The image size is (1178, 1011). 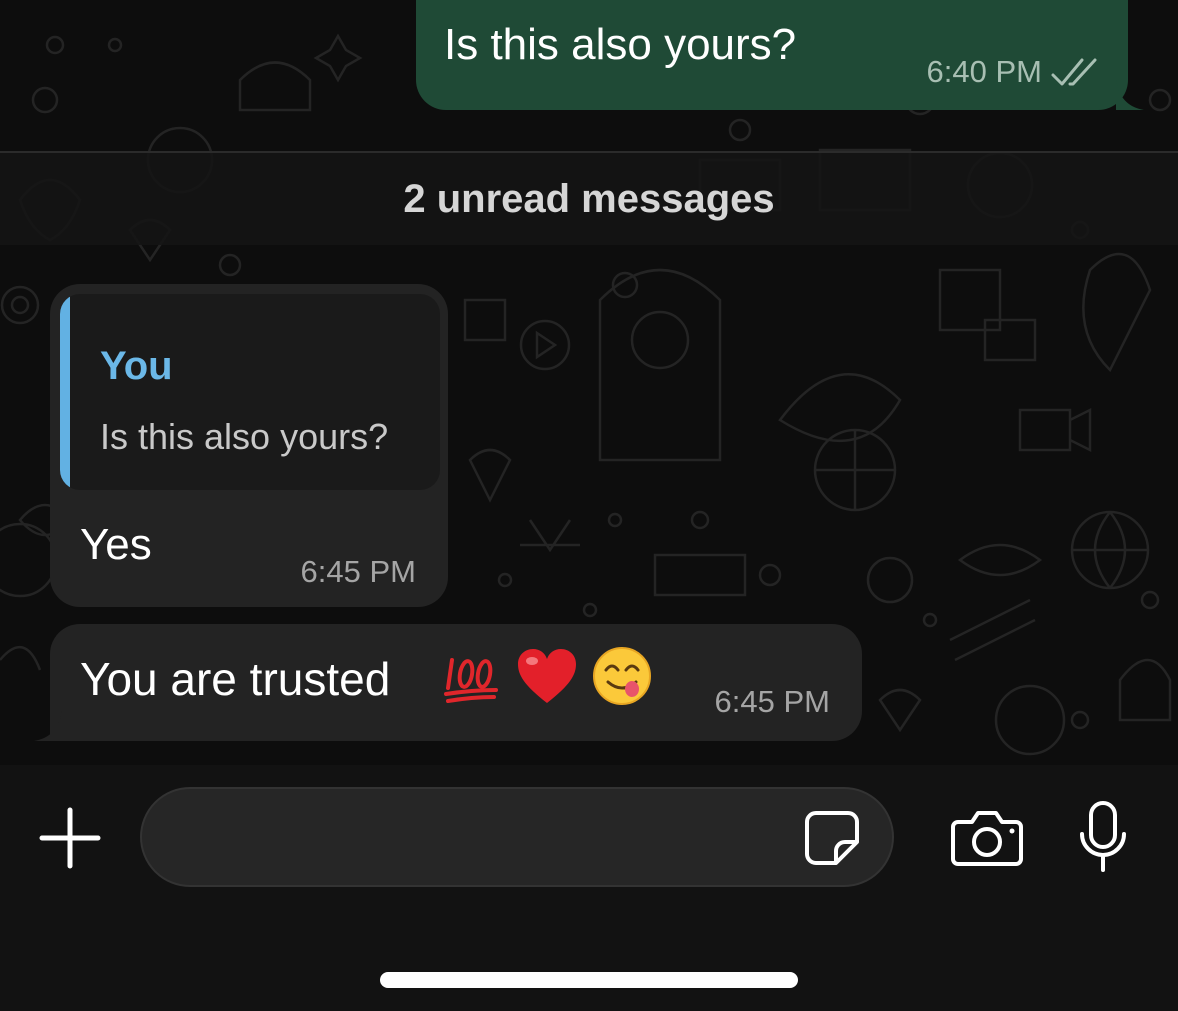 I want to click on savoring-food-emoji, so click(x=622, y=676).